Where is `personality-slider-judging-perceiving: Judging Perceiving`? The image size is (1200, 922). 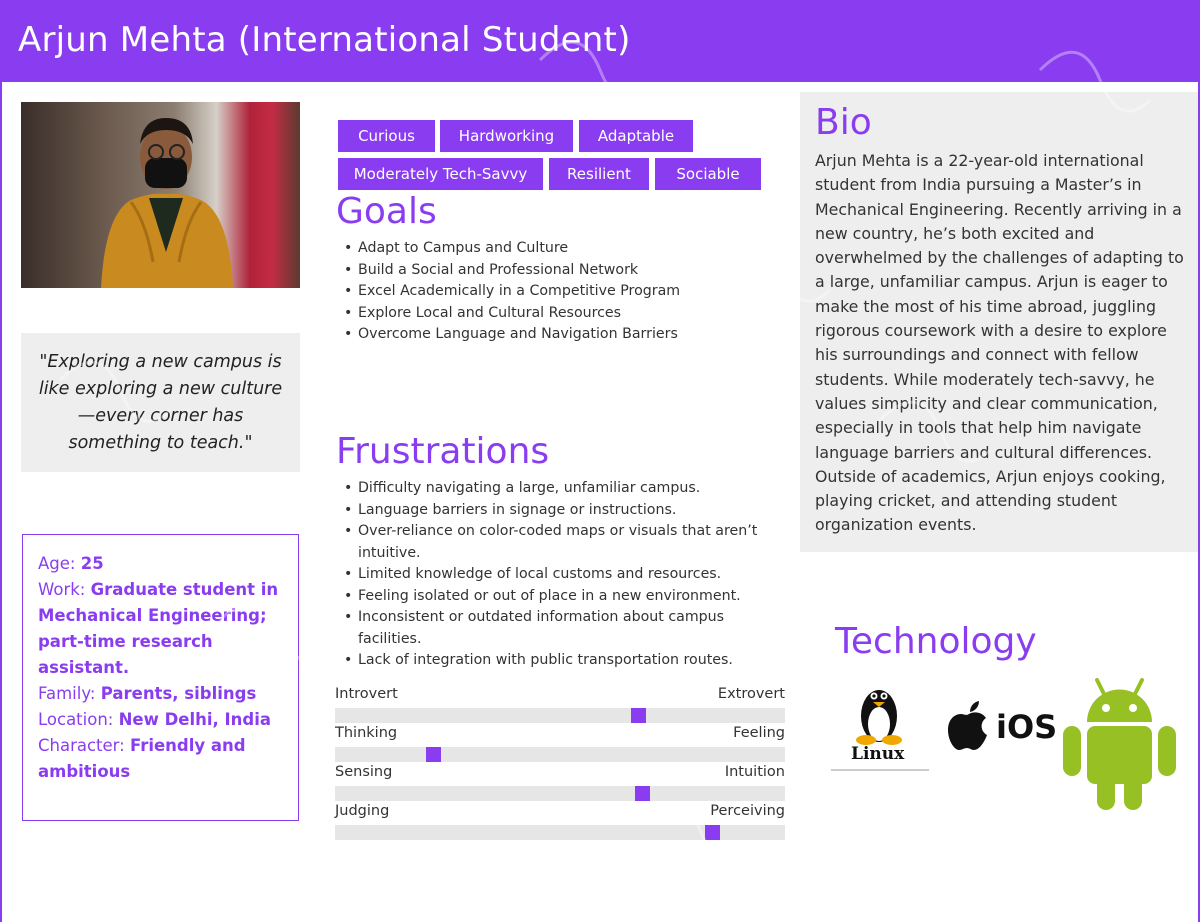 personality-slider-judging-perceiving: Judging Perceiving is located at coordinates (560, 823).